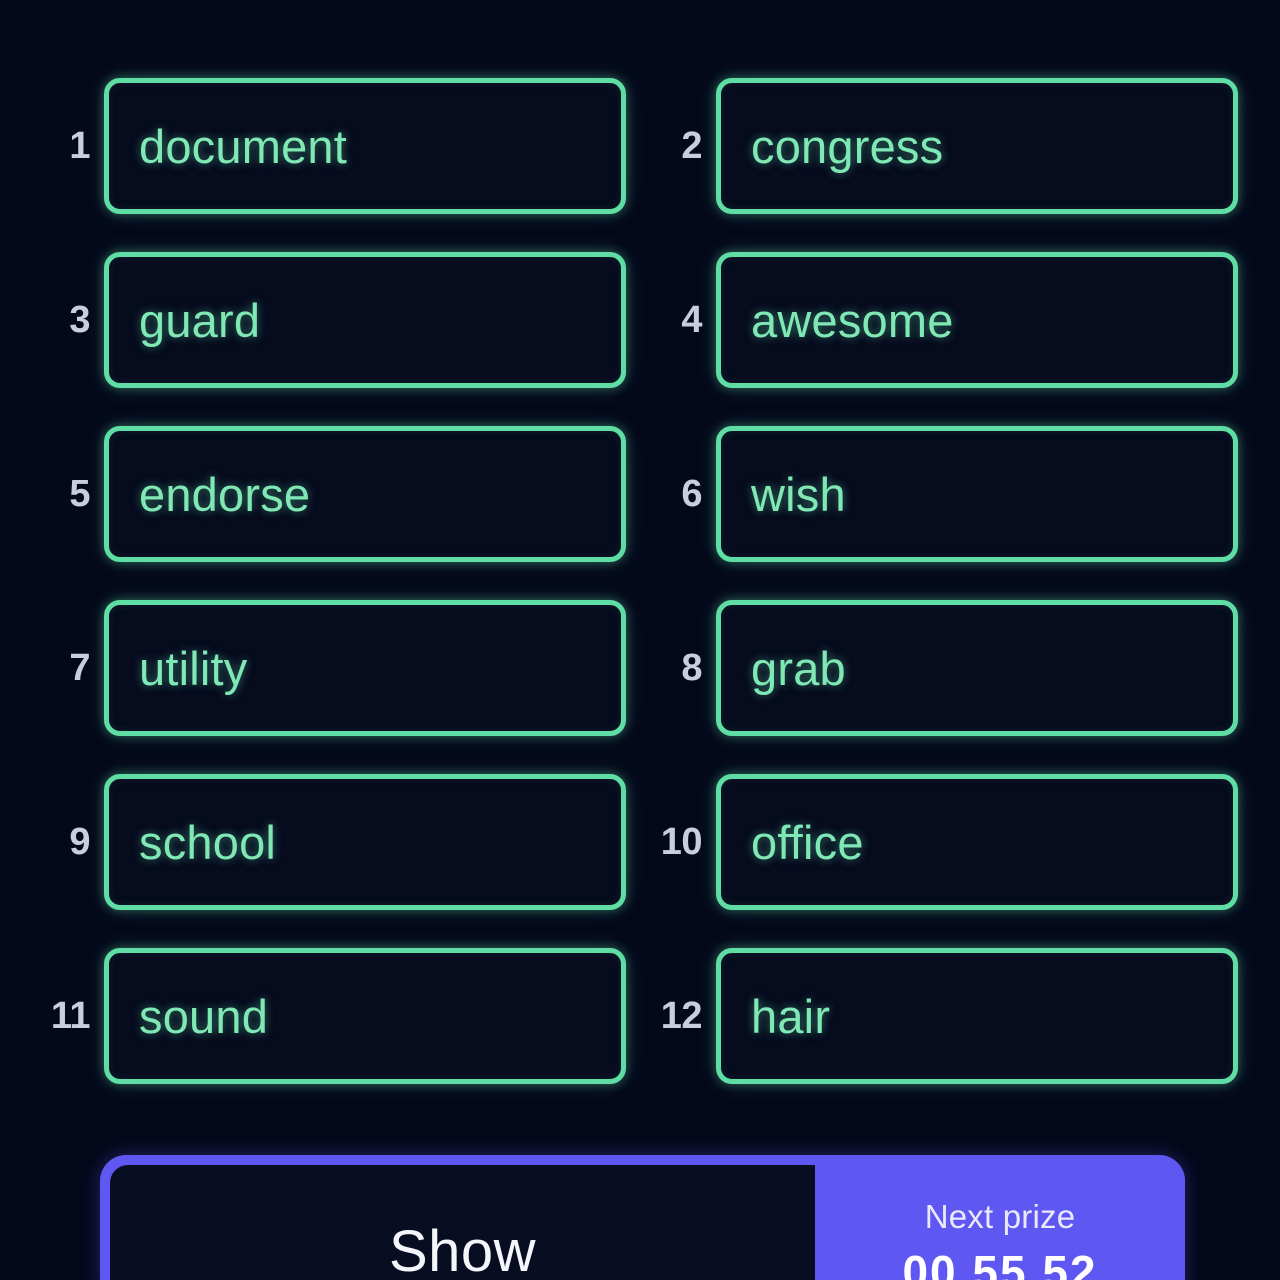 This screenshot has width=1280, height=1280. I want to click on word-label: document, so click(243, 146).